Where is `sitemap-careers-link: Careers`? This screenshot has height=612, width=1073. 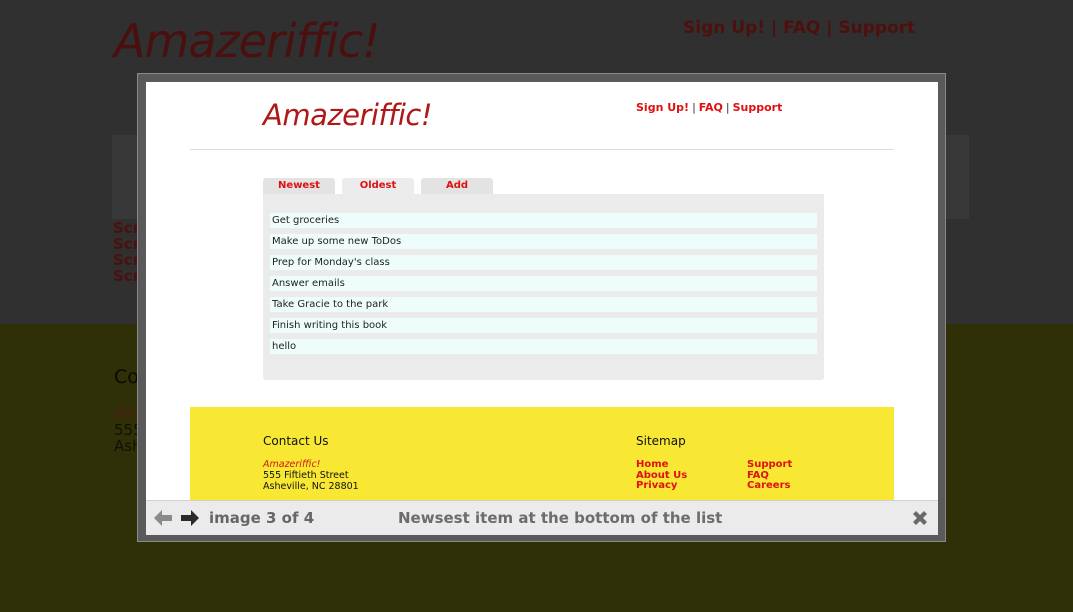
sitemap-careers-link: Careers is located at coordinates (768, 486).